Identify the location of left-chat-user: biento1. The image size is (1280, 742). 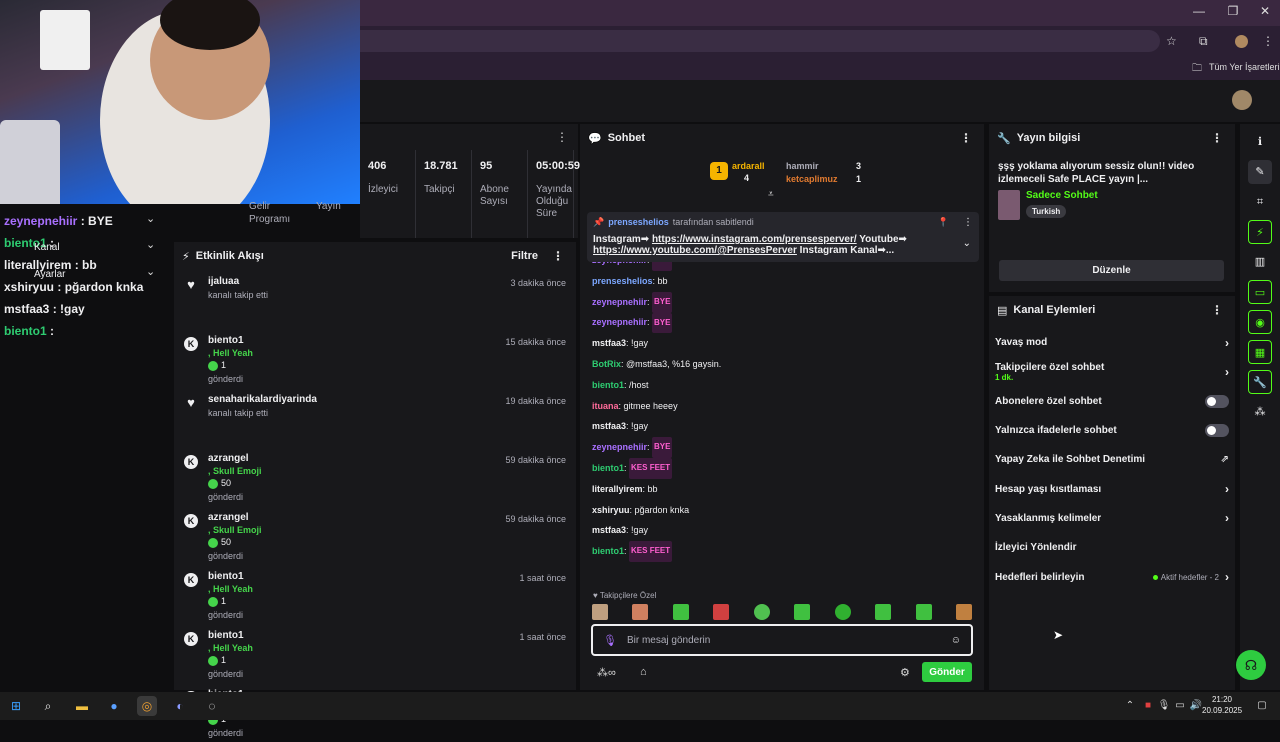
(25, 331).